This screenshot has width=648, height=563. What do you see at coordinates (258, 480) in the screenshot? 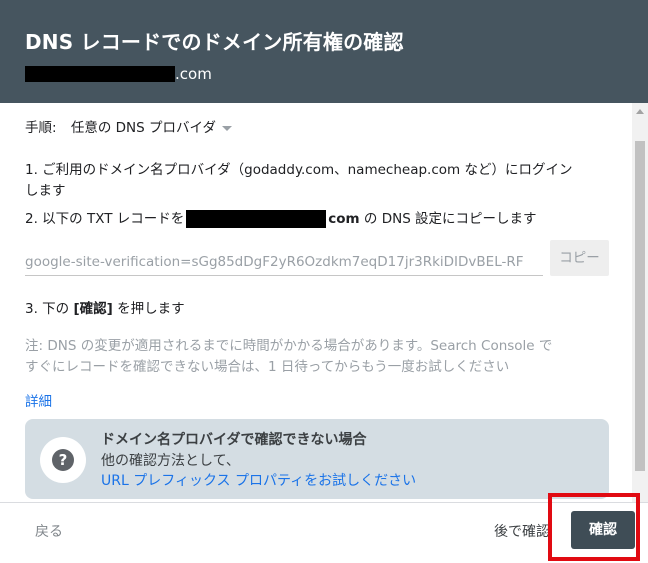
I see `url-prefix-property-link: URL プレフィックス プロパティをお試しください` at bounding box center [258, 480].